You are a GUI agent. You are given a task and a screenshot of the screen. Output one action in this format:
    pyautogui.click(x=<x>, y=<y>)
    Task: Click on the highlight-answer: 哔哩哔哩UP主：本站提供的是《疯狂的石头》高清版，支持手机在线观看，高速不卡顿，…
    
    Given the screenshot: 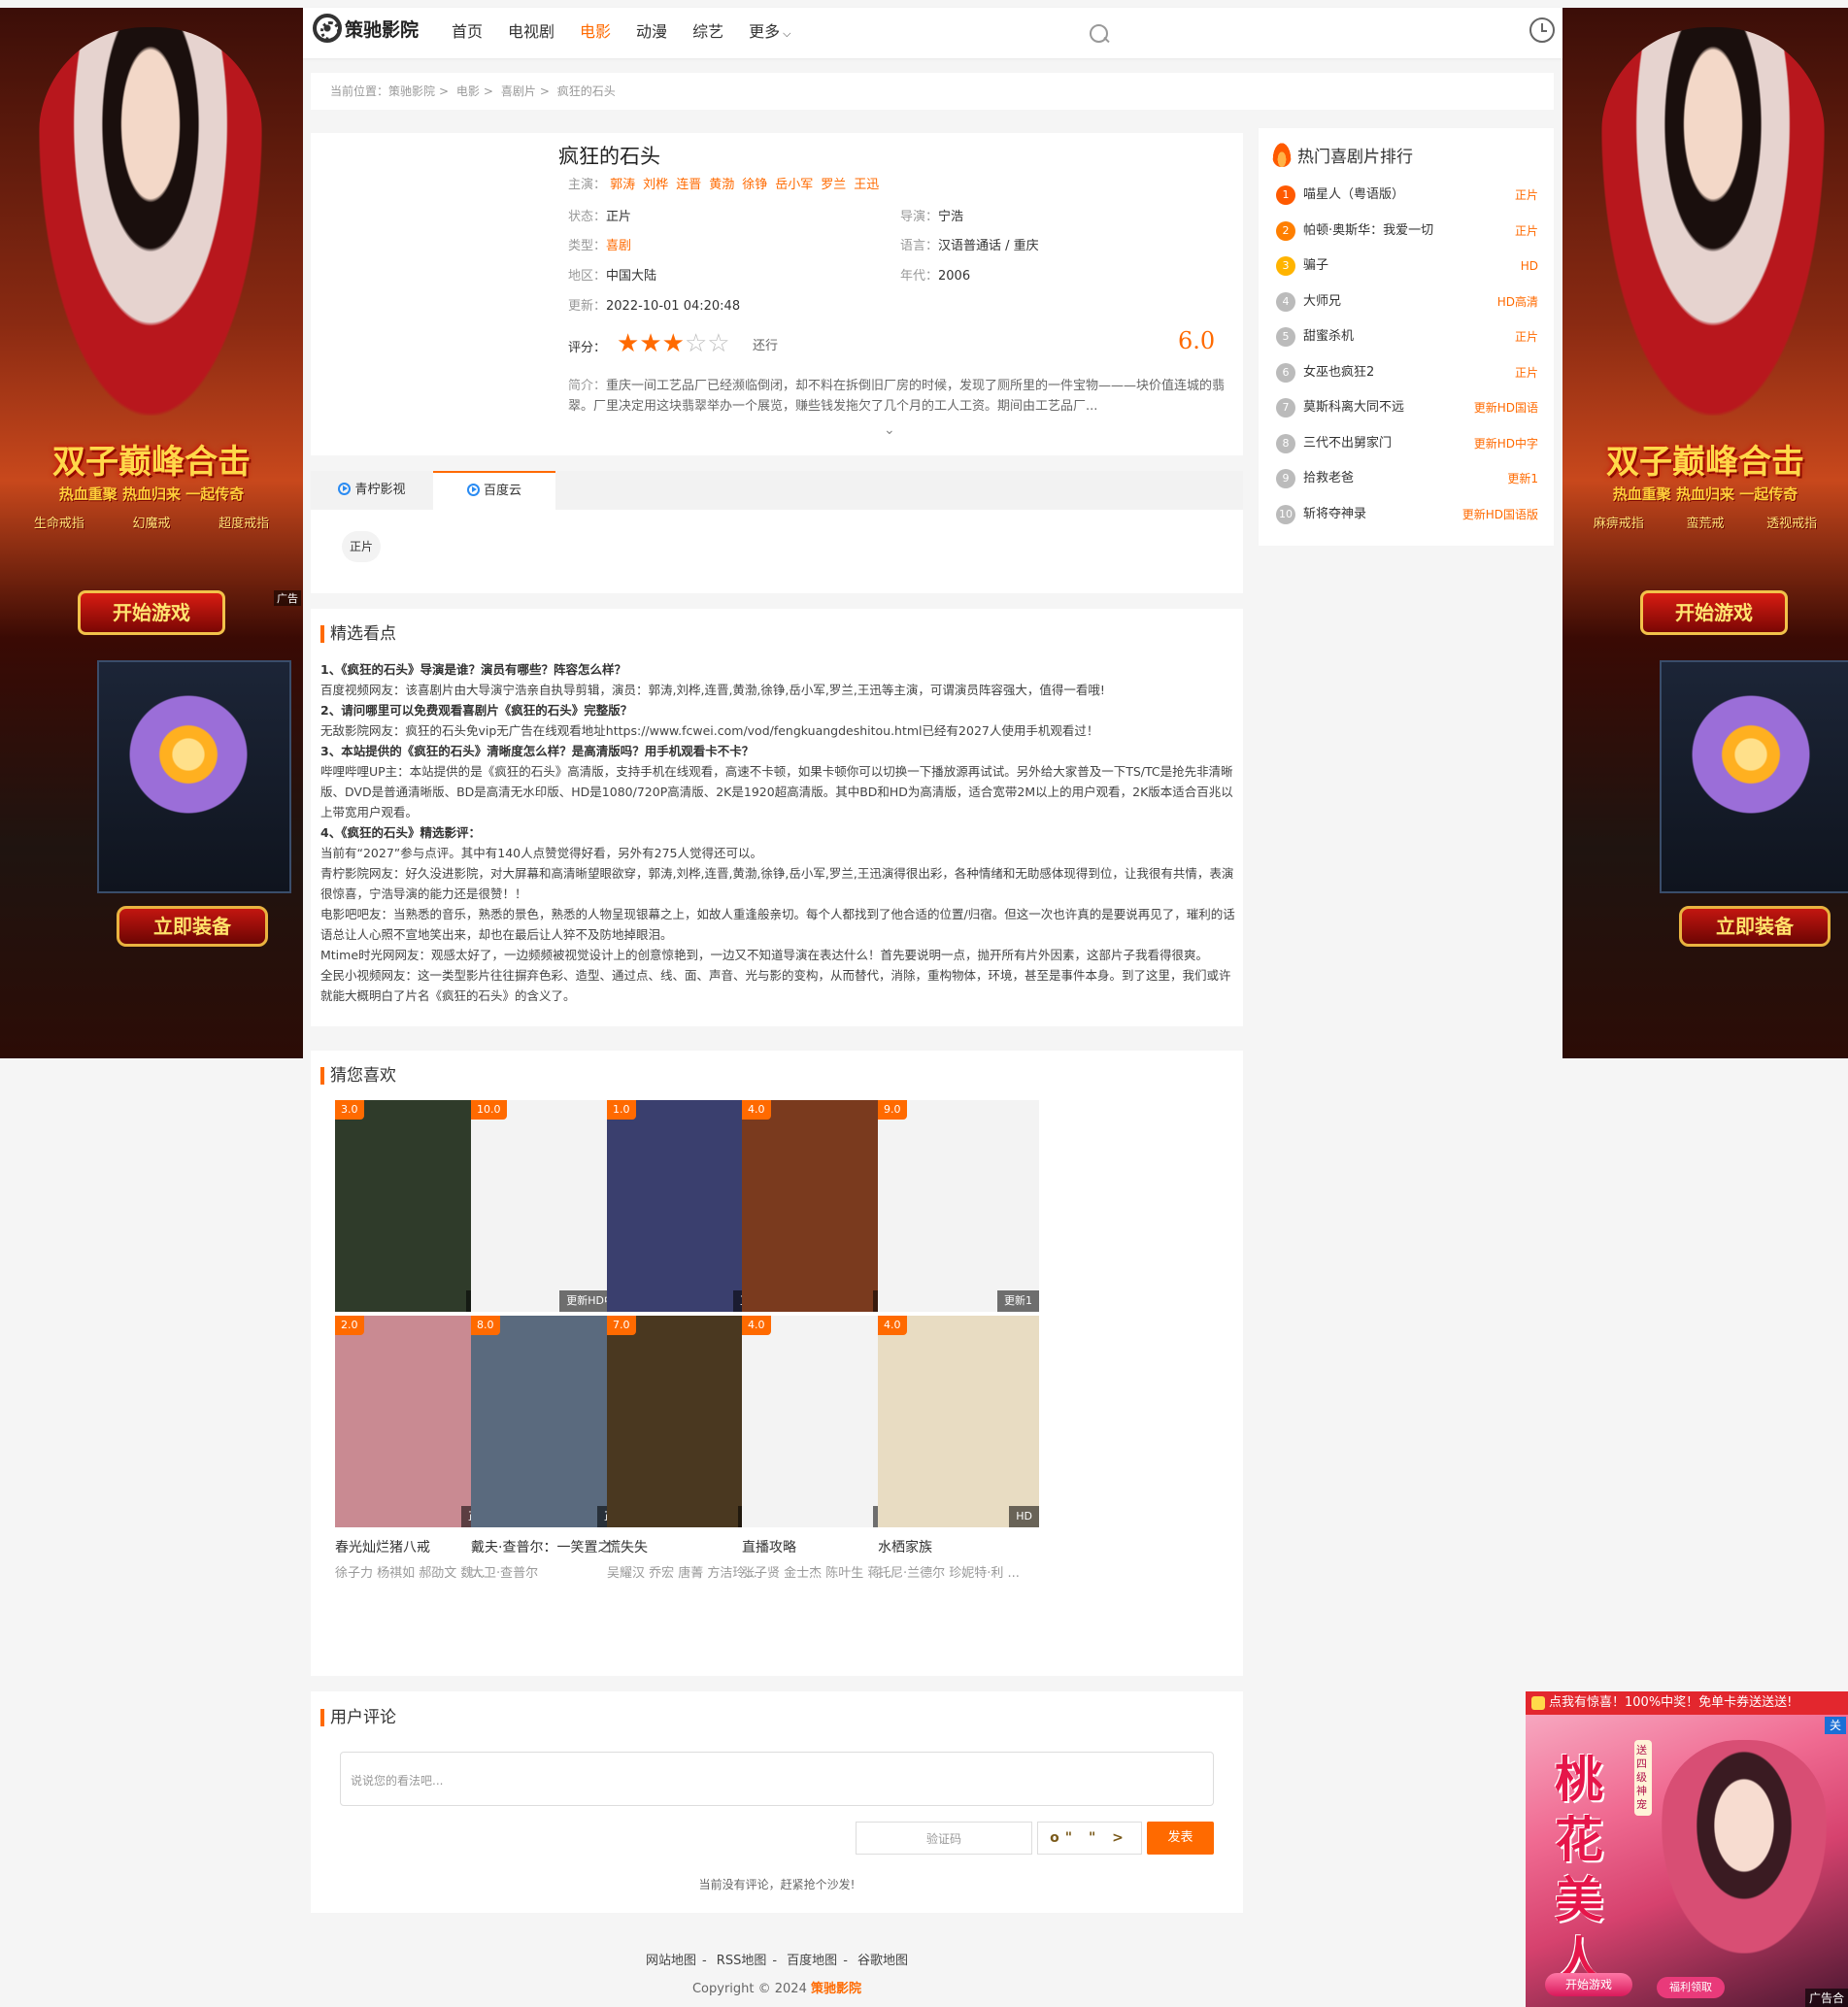 What is the action you would take?
    pyautogui.click(x=776, y=792)
    